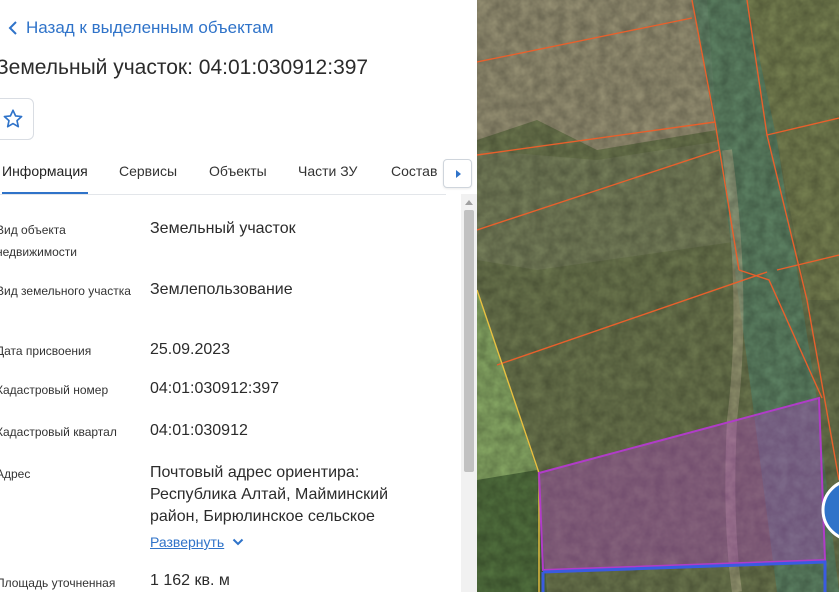  I want to click on field-value-area: 1 162 кв. м, so click(190, 580).